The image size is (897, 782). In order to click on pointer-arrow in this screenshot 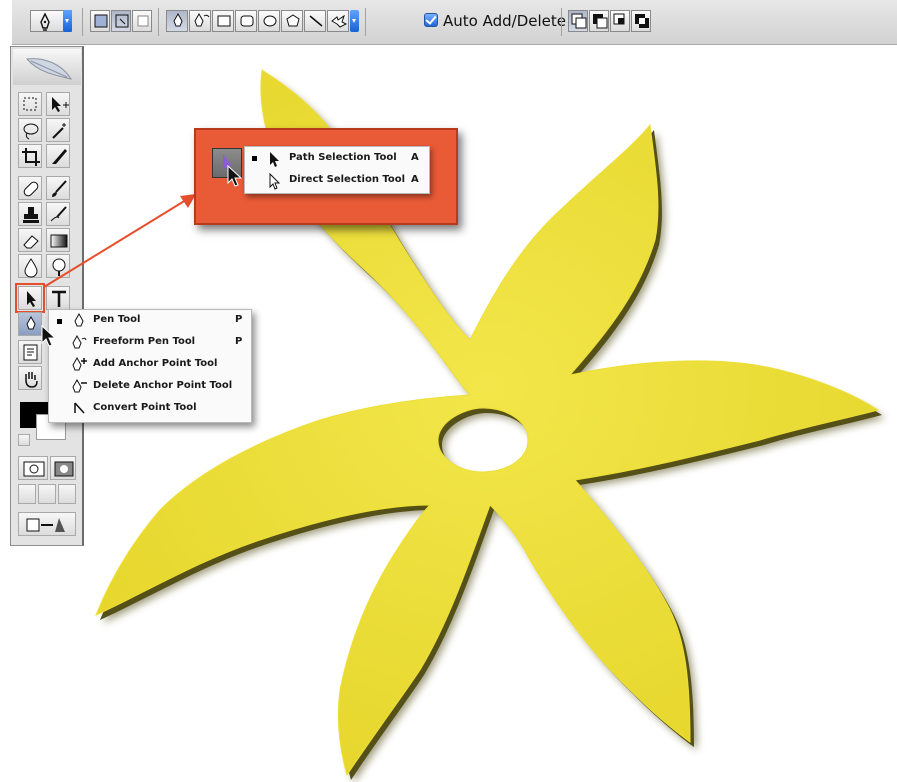, I will do `click(119, 241)`.